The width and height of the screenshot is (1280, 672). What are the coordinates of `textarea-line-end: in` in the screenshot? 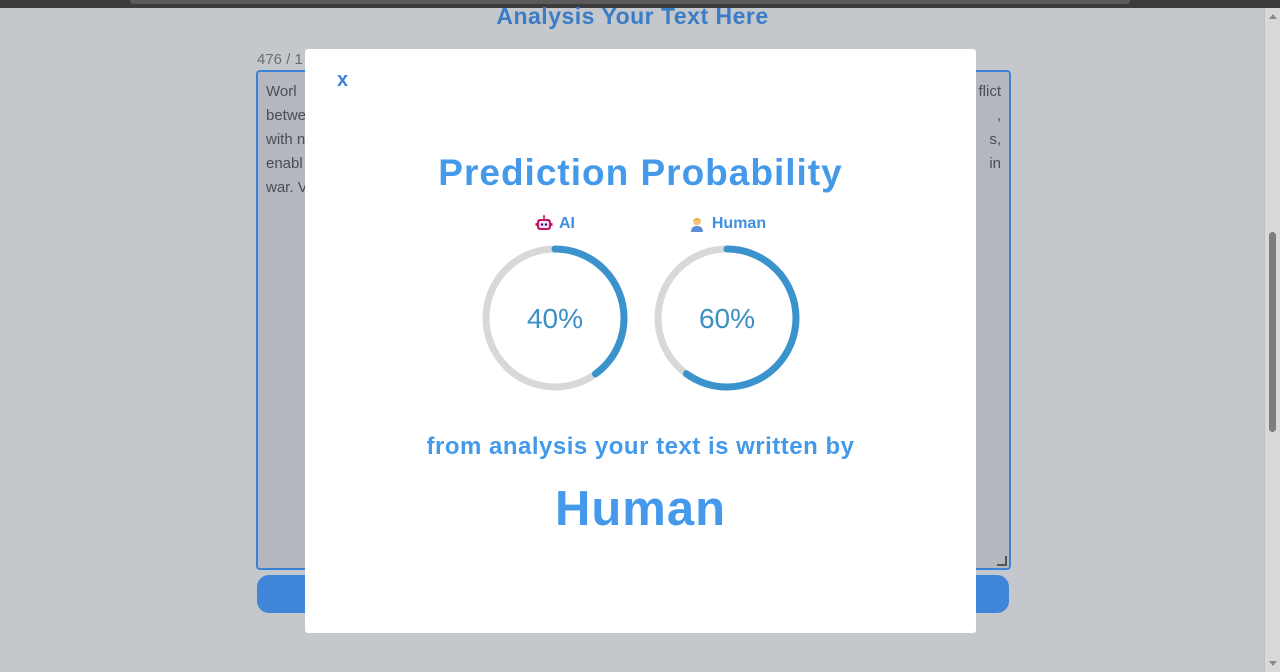 It's located at (995, 163).